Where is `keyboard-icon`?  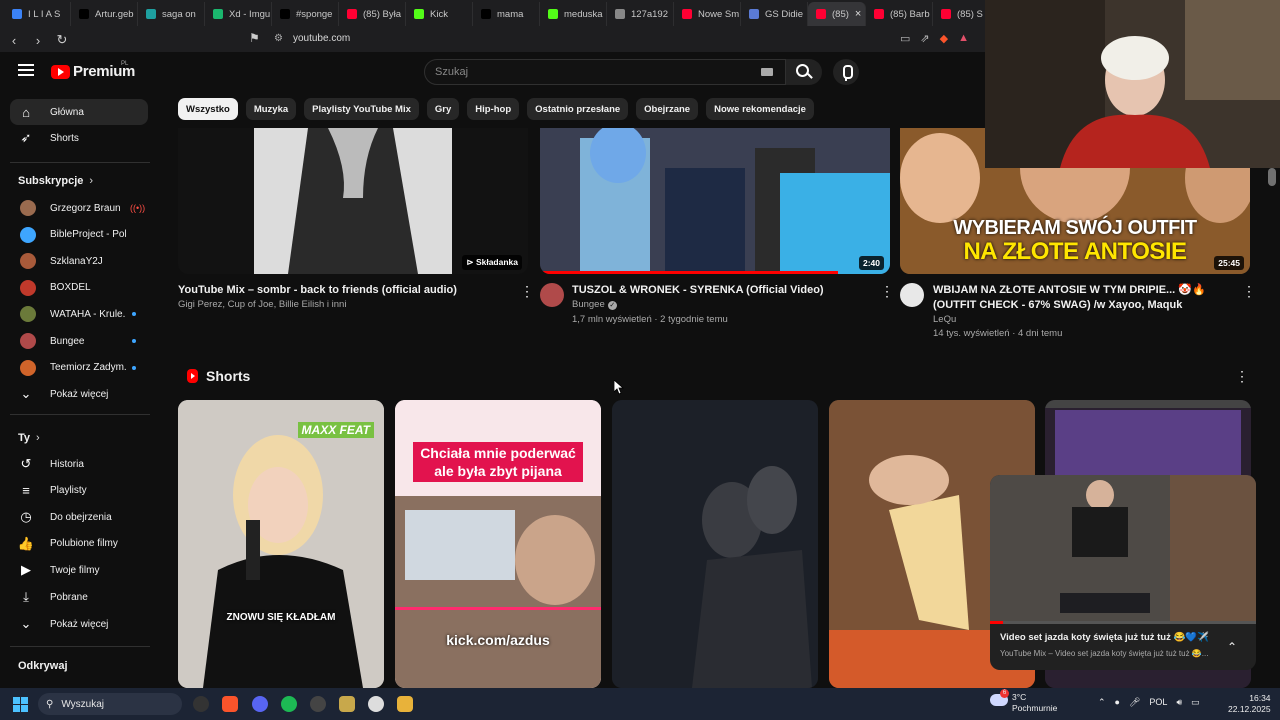 keyboard-icon is located at coordinates (767, 72).